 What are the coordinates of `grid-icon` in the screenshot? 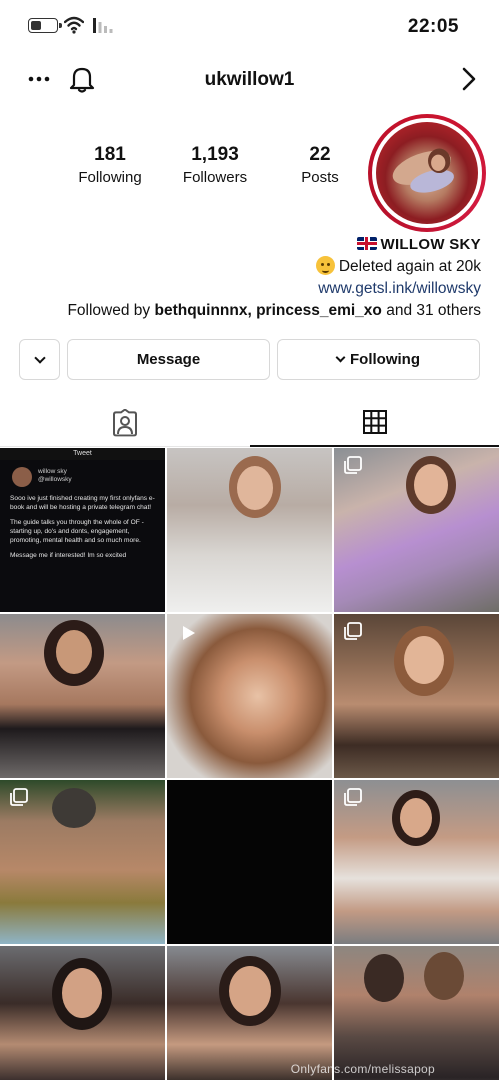 It's located at (374, 422).